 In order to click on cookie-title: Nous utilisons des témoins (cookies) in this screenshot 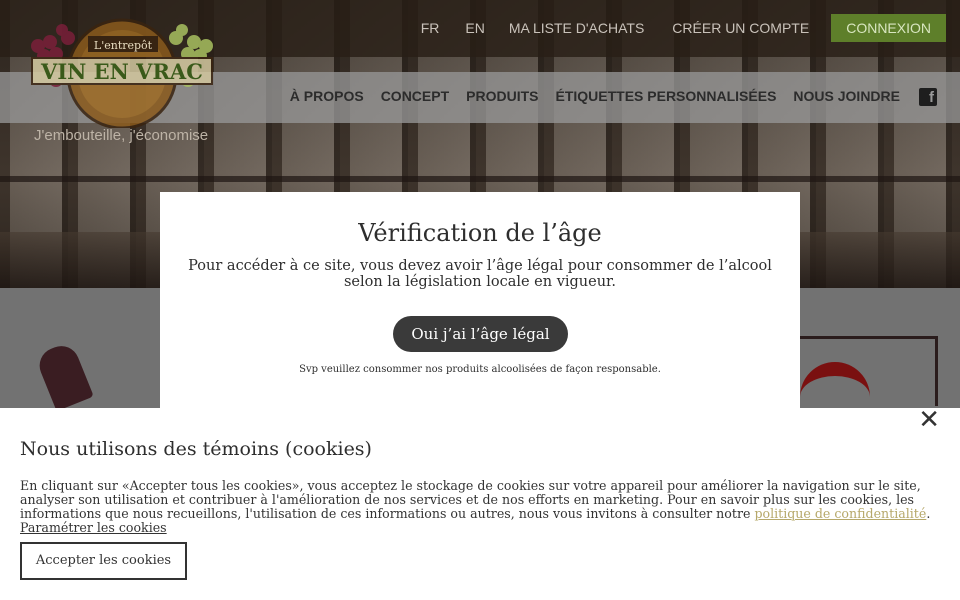, I will do `click(196, 449)`.